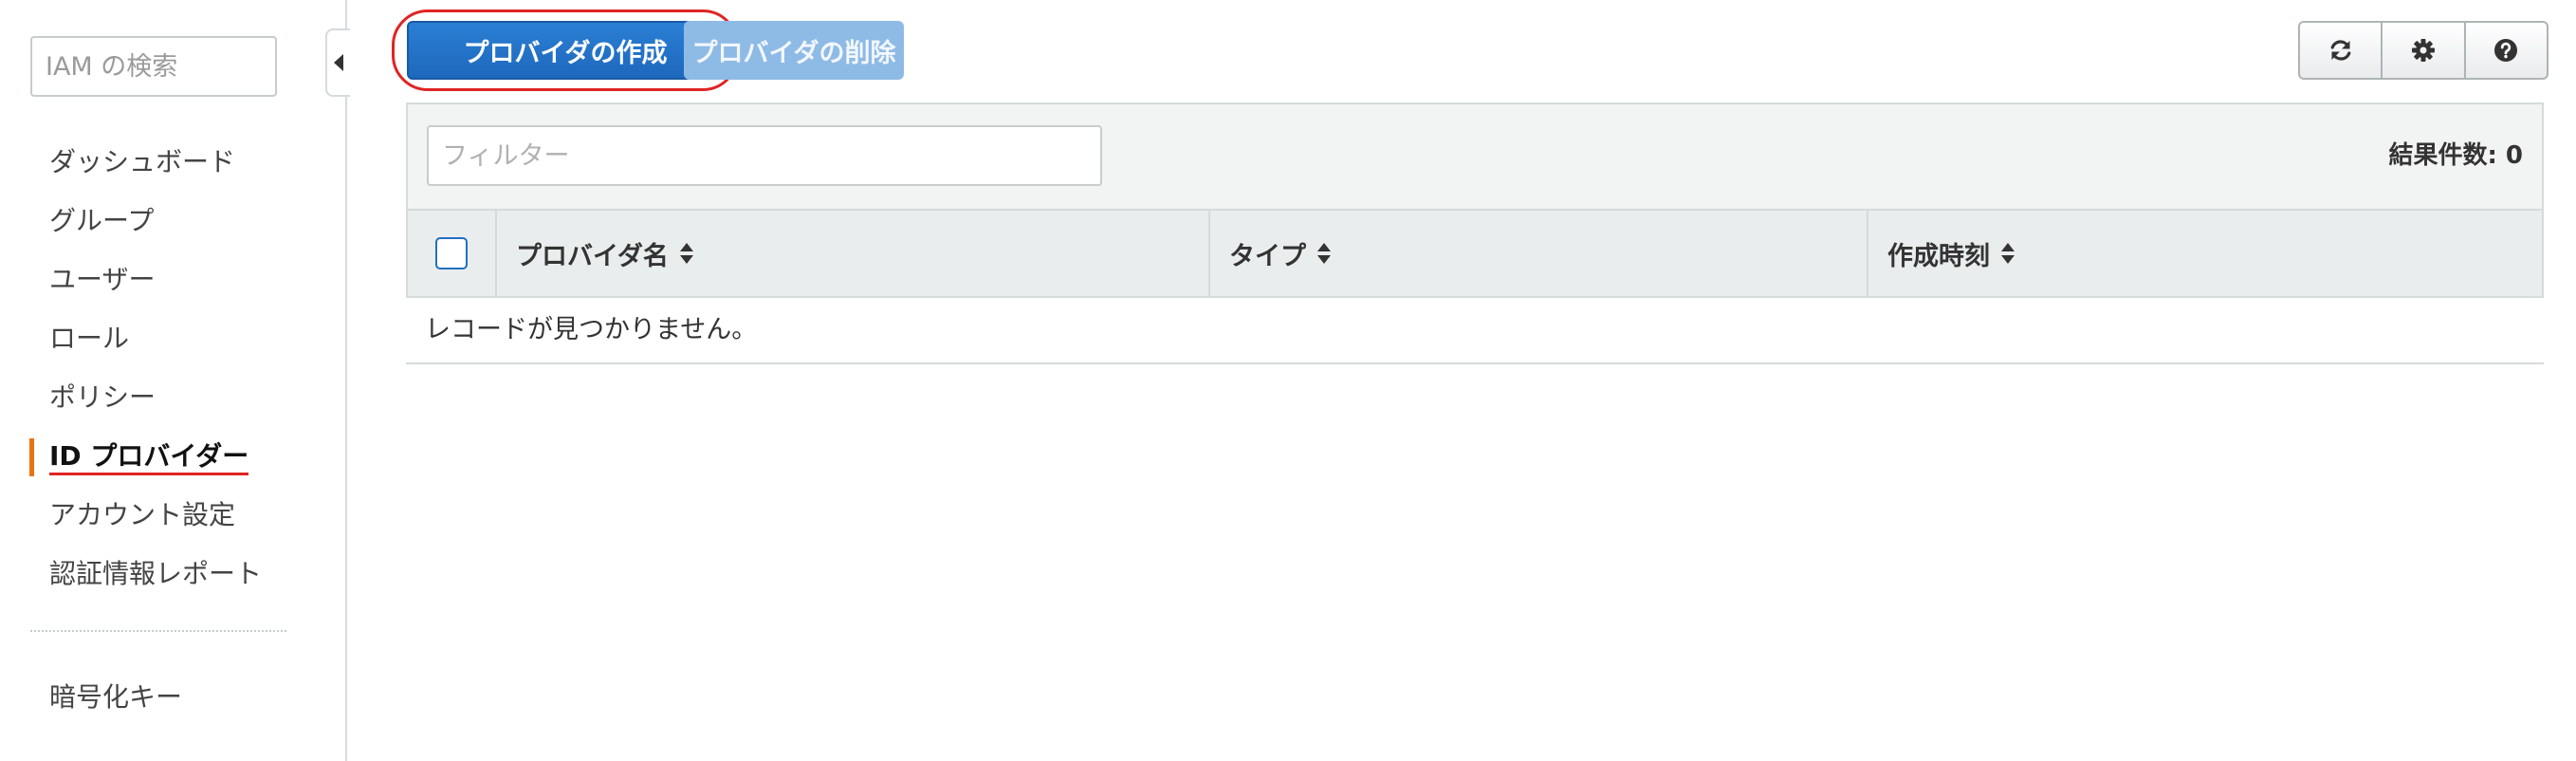  Describe the element at coordinates (1938, 256) in the screenshot. I see `column-header-label: 作成時刻` at that location.